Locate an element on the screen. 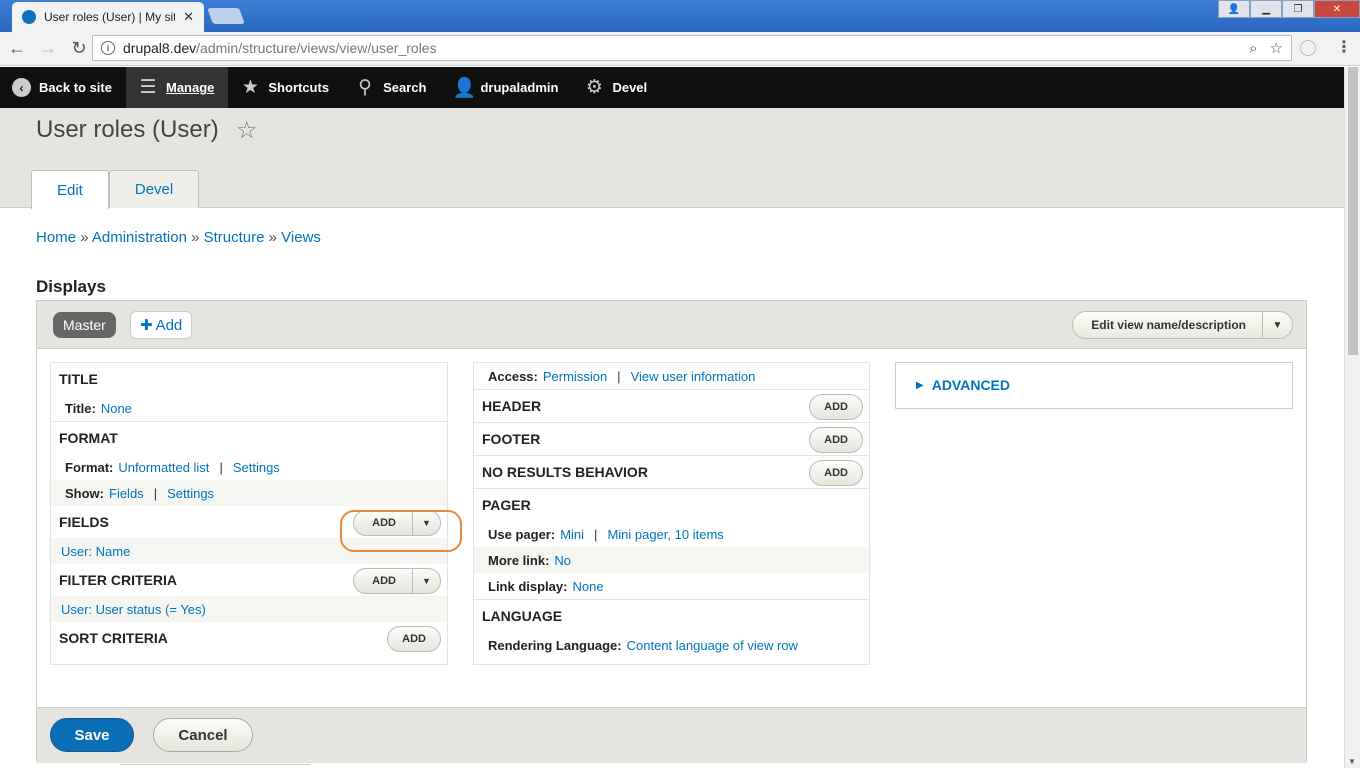 The width and height of the screenshot is (1360, 768). pager-detail-link: Mini pager, 10 items is located at coordinates (665, 534).